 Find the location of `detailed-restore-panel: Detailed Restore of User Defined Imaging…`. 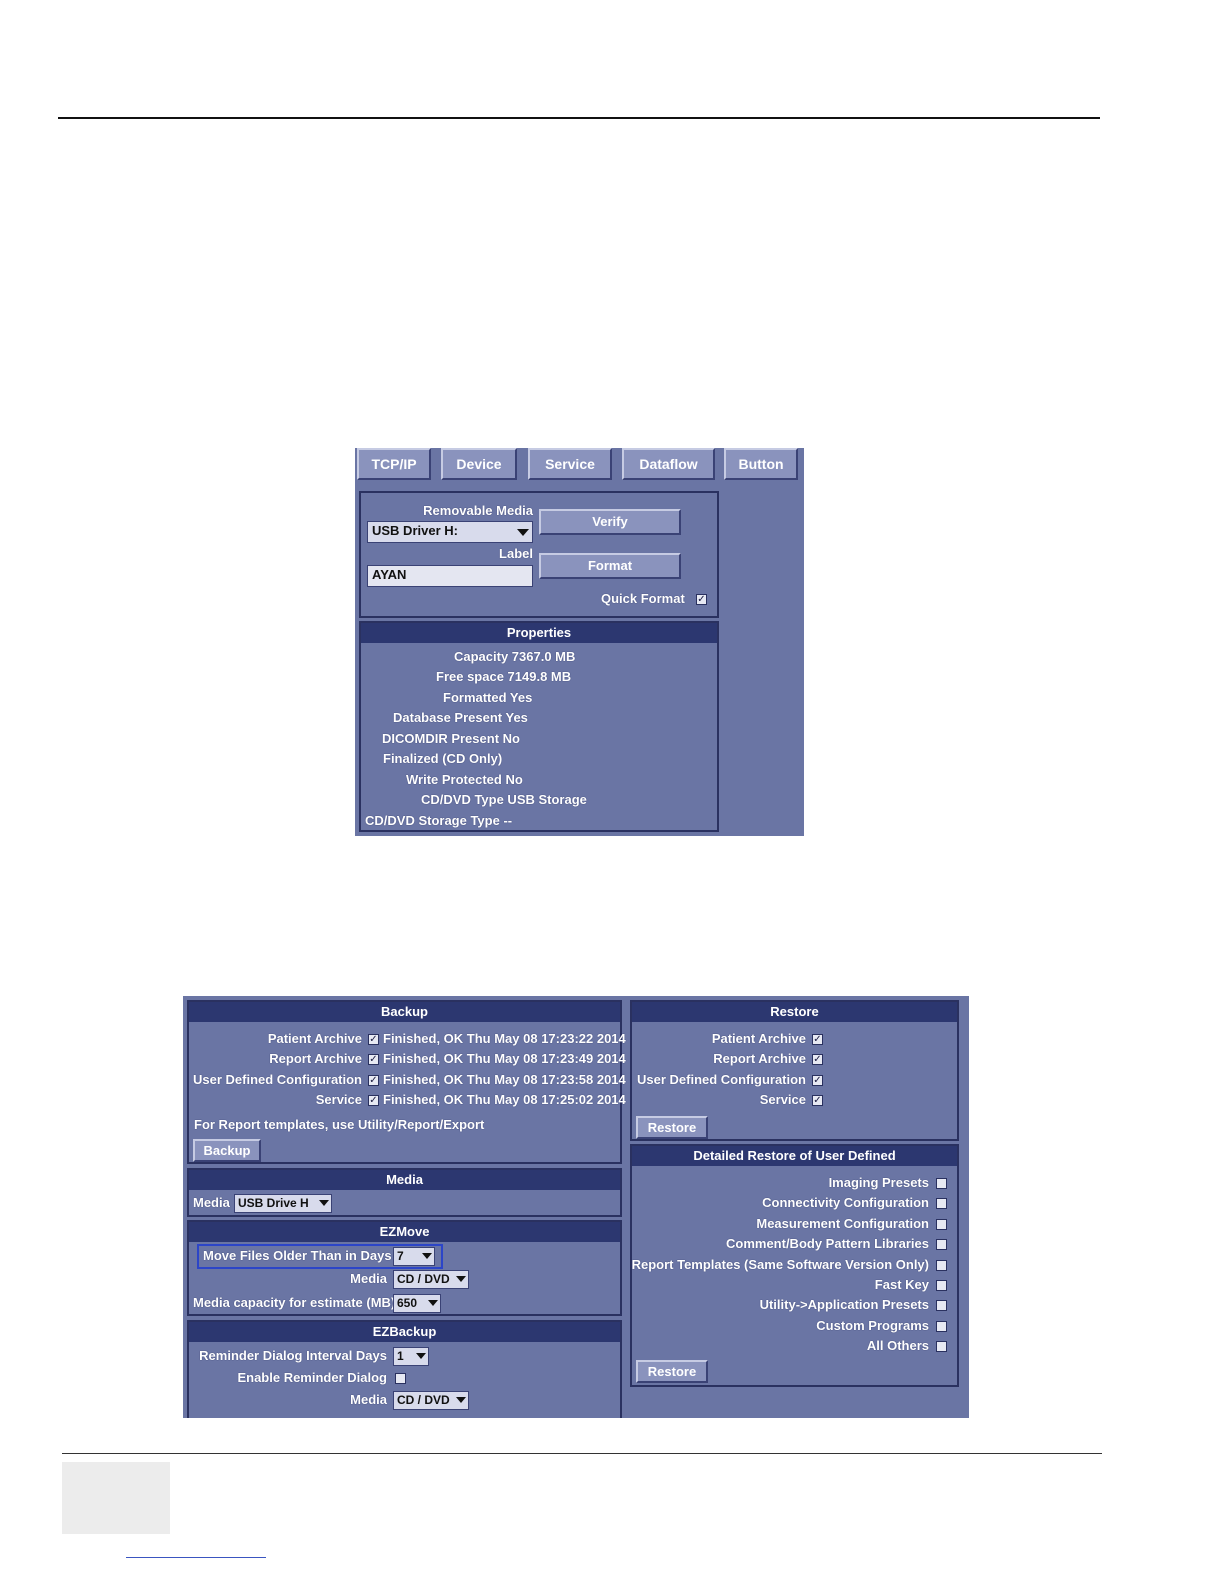

detailed-restore-panel: Detailed Restore of User Defined Imaging… is located at coordinates (794, 1265).